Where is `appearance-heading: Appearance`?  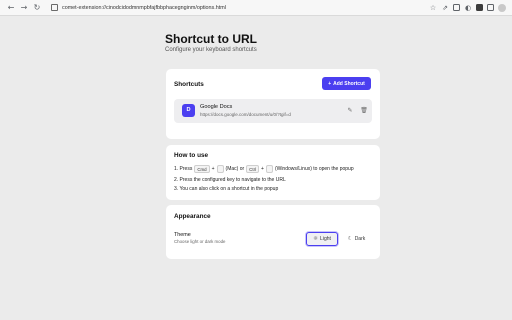 appearance-heading: Appearance is located at coordinates (192, 216).